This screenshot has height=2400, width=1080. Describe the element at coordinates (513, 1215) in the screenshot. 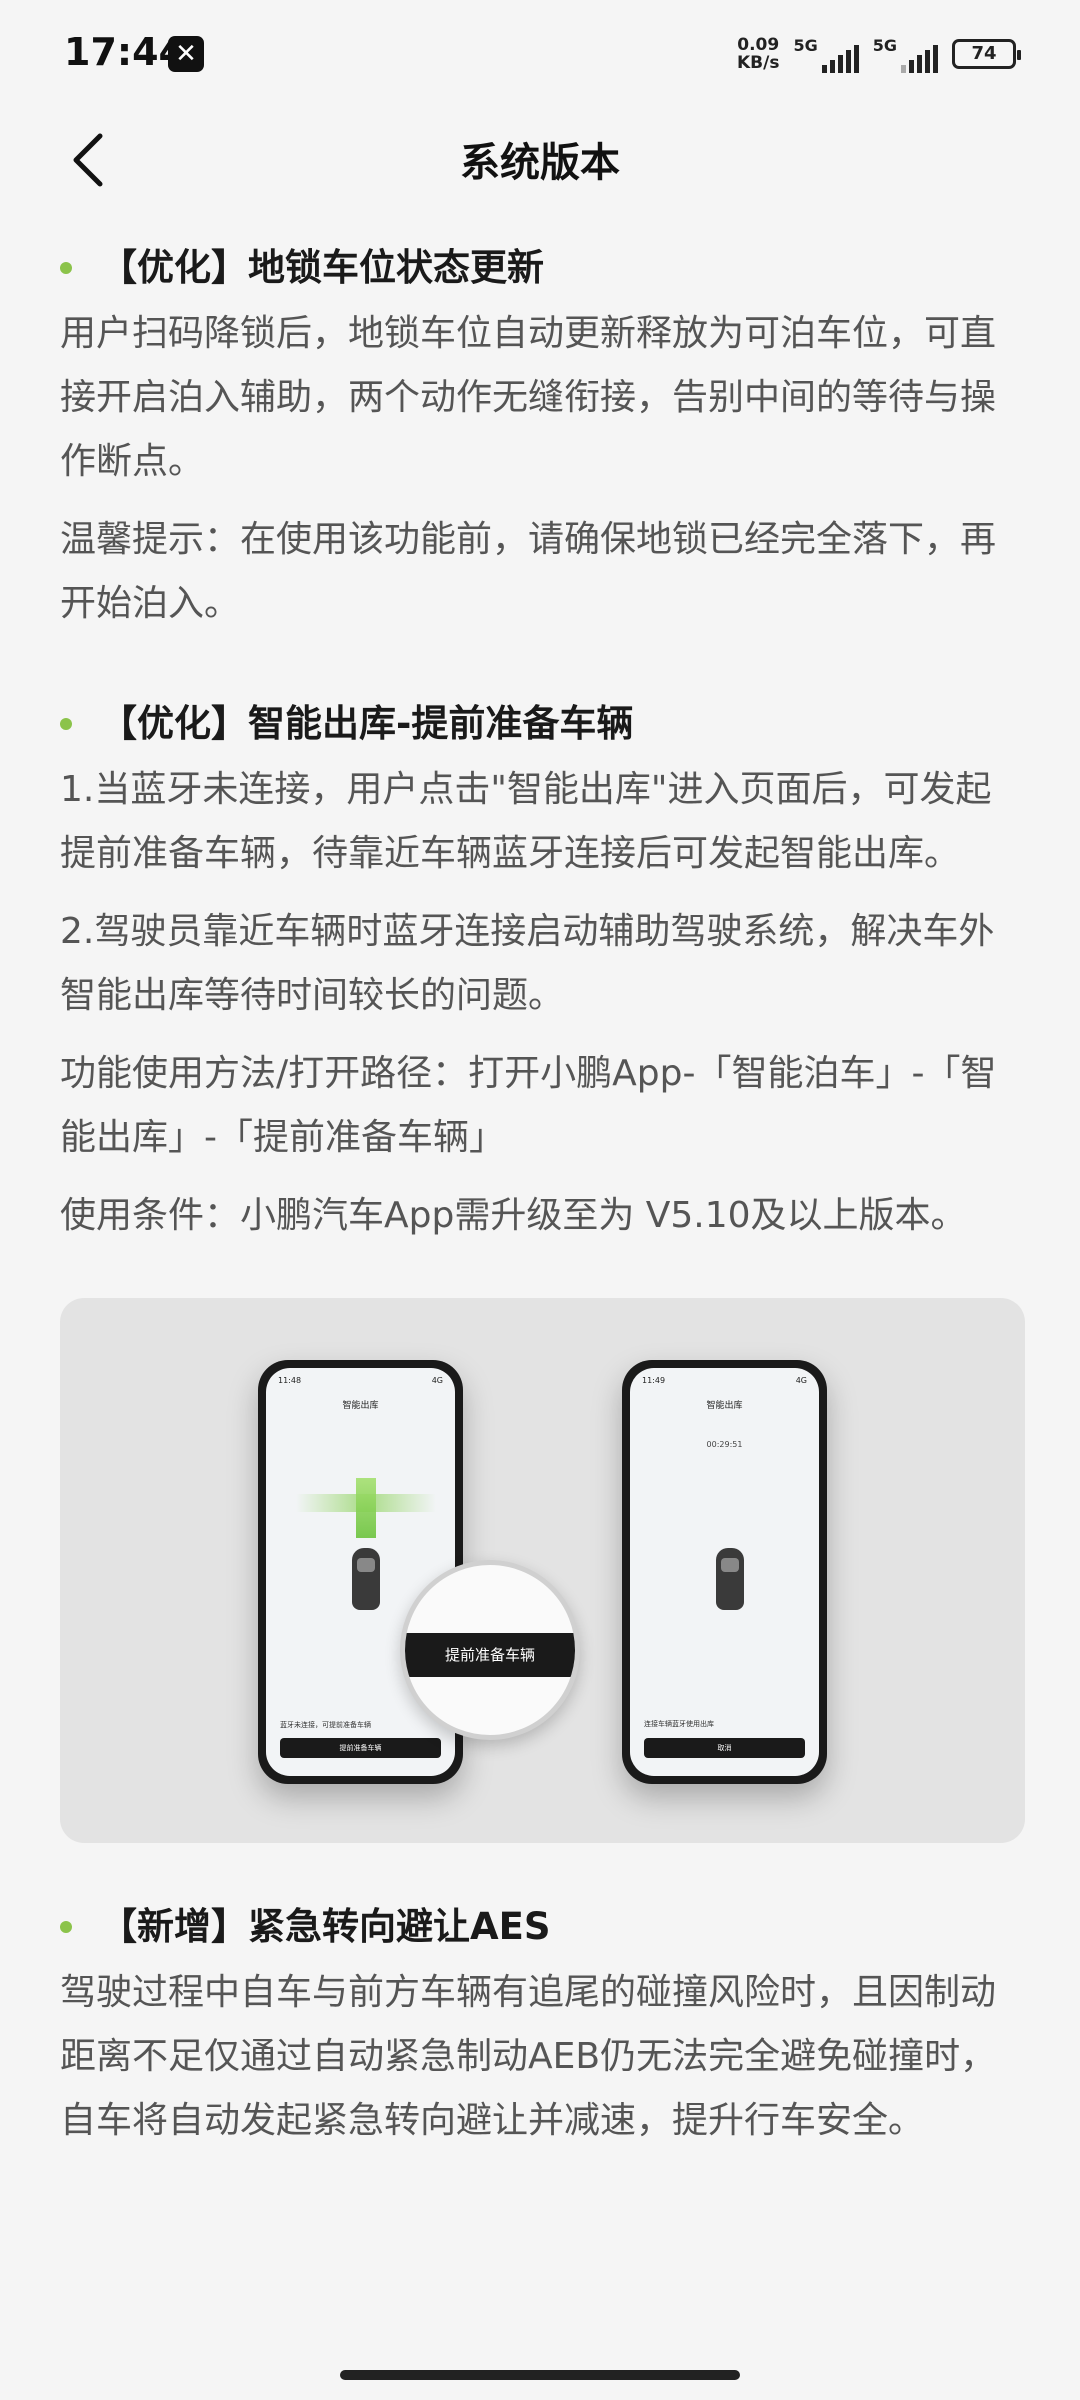

I see `paragraph: 使用条件：小鹏汽车App需升级至为 V5.10及以上版本。` at that location.